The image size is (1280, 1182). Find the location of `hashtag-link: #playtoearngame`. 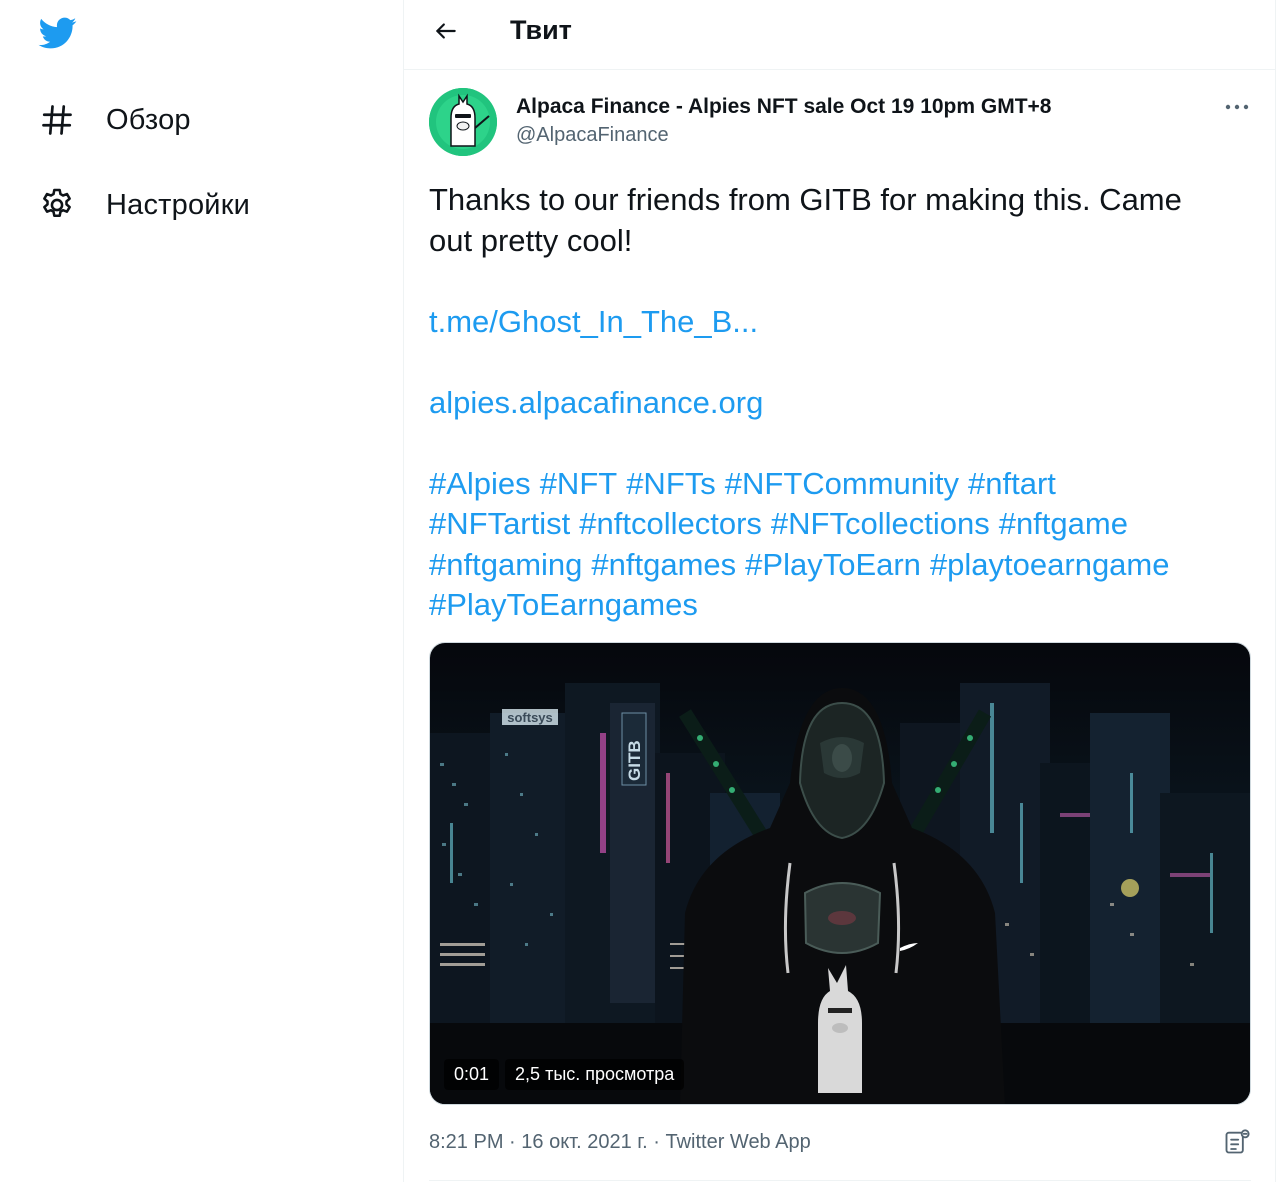

hashtag-link: #playtoearngame is located at coordinates (1050, 564).